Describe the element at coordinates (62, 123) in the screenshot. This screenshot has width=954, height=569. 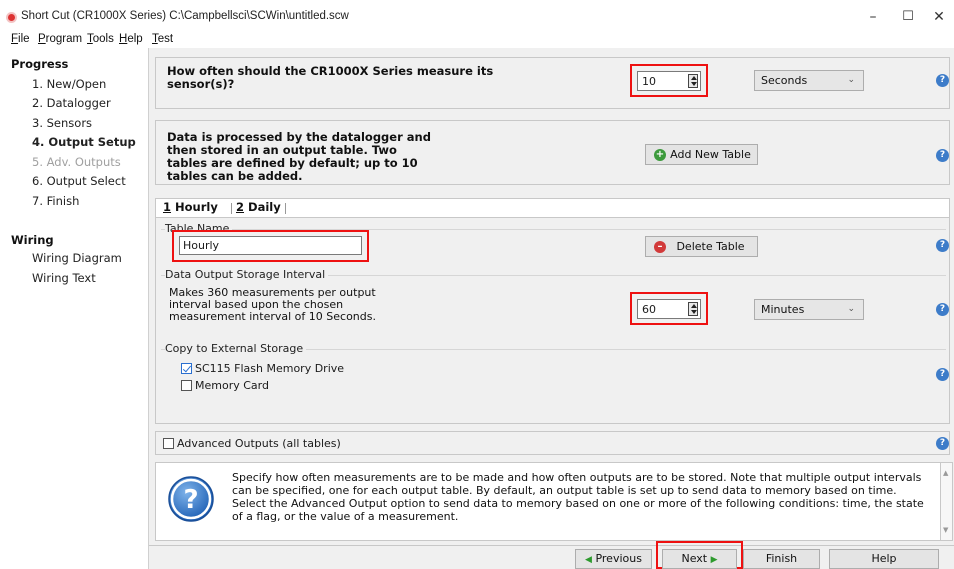
I see `nav-step-sensors: 3. Sensors` at that location.